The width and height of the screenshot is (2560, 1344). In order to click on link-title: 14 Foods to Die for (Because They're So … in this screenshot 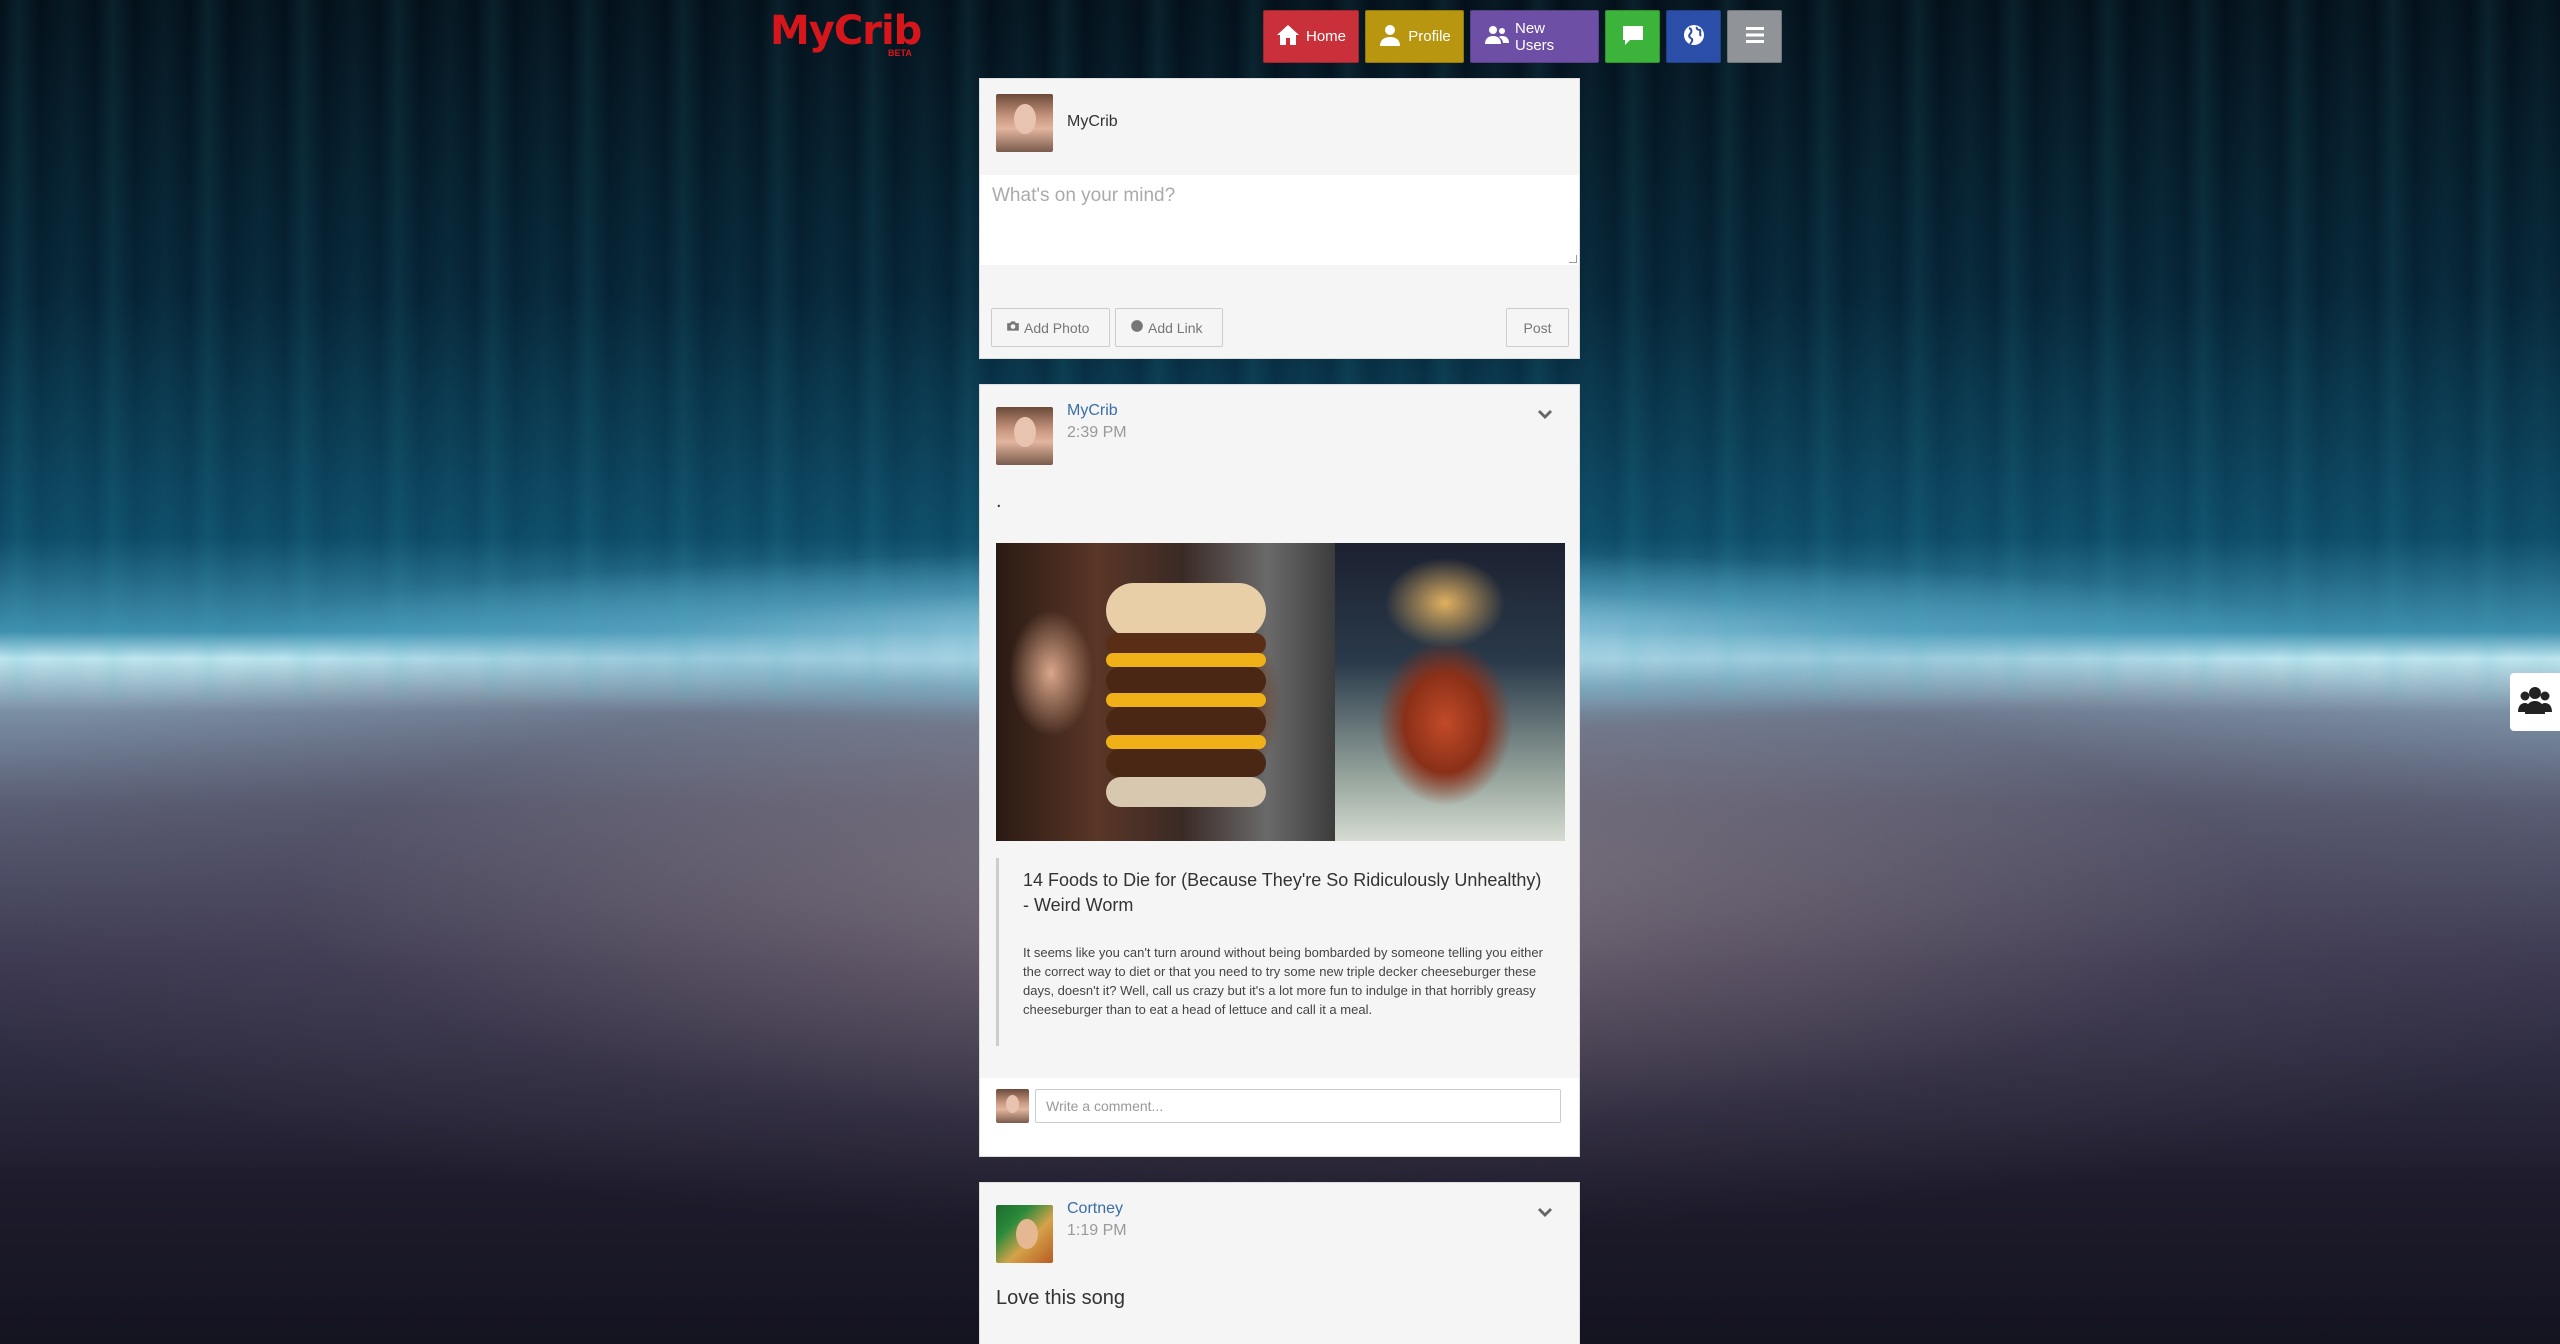, I will do `click(1286, 893)`.